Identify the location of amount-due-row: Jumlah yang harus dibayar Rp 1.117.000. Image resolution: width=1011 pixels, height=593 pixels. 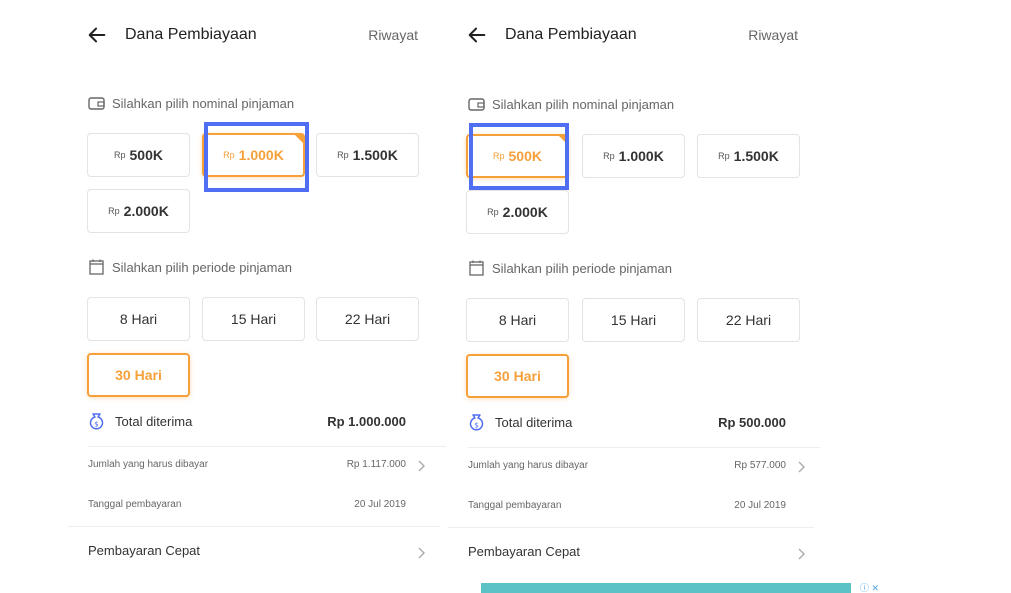
(257, 468).